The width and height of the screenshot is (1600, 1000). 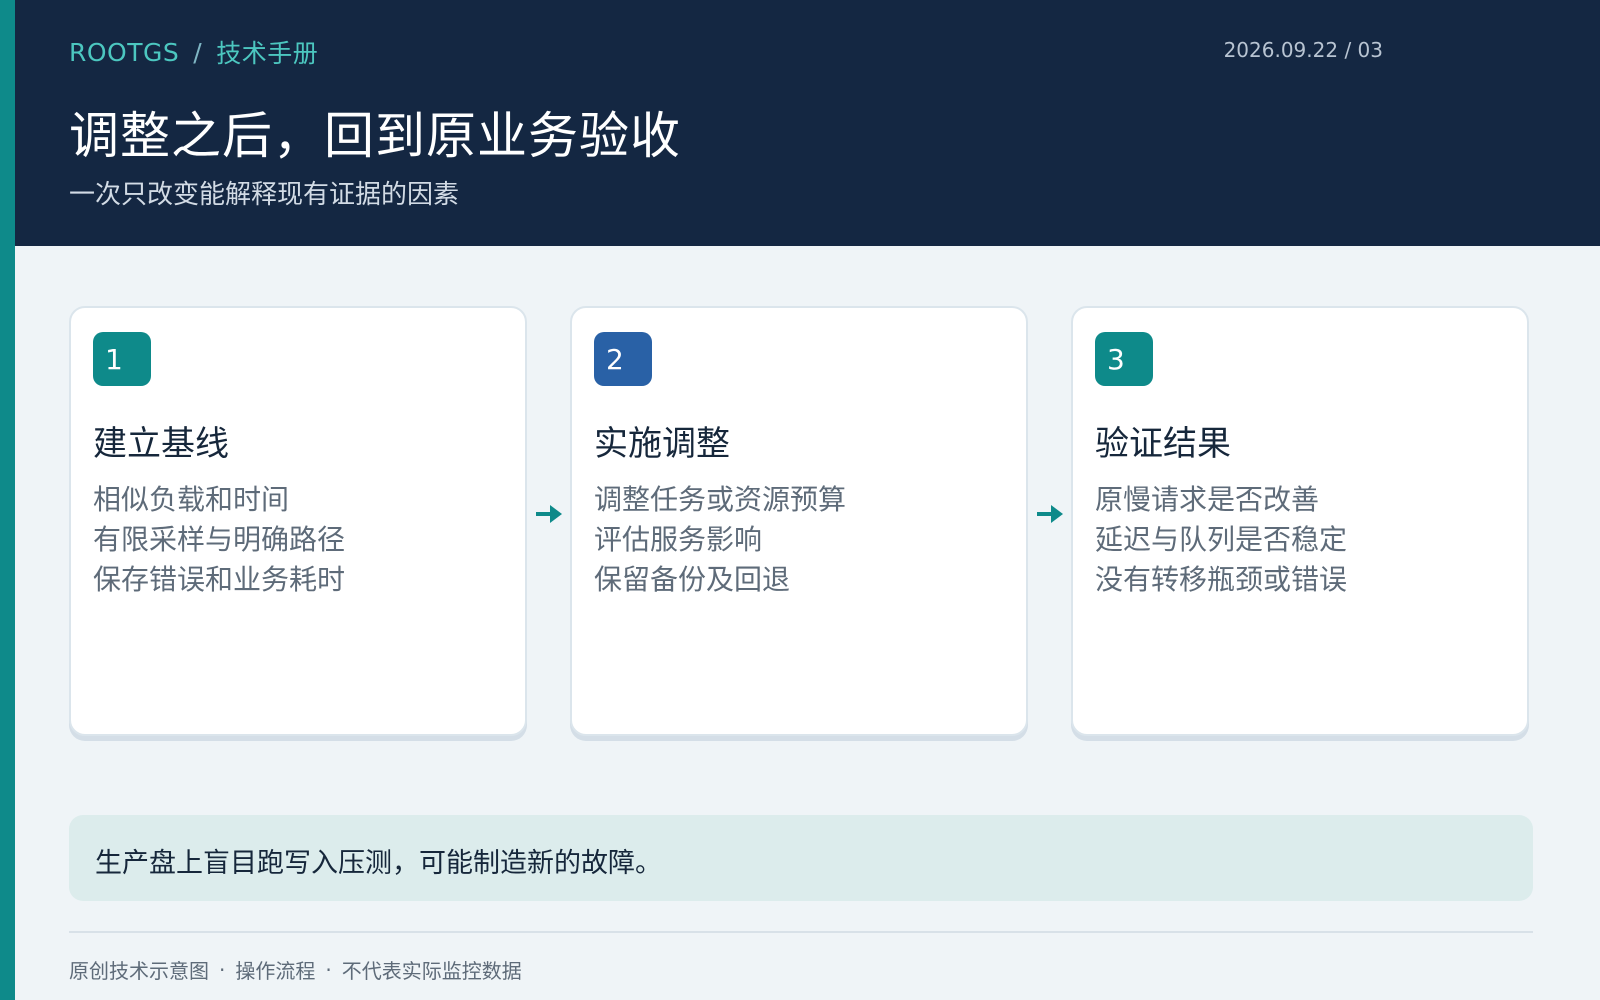 What do you see at coordinates (662, 444) in the screenshot?
I see `step-title: 实施调整` at bounding box center [662, 444].